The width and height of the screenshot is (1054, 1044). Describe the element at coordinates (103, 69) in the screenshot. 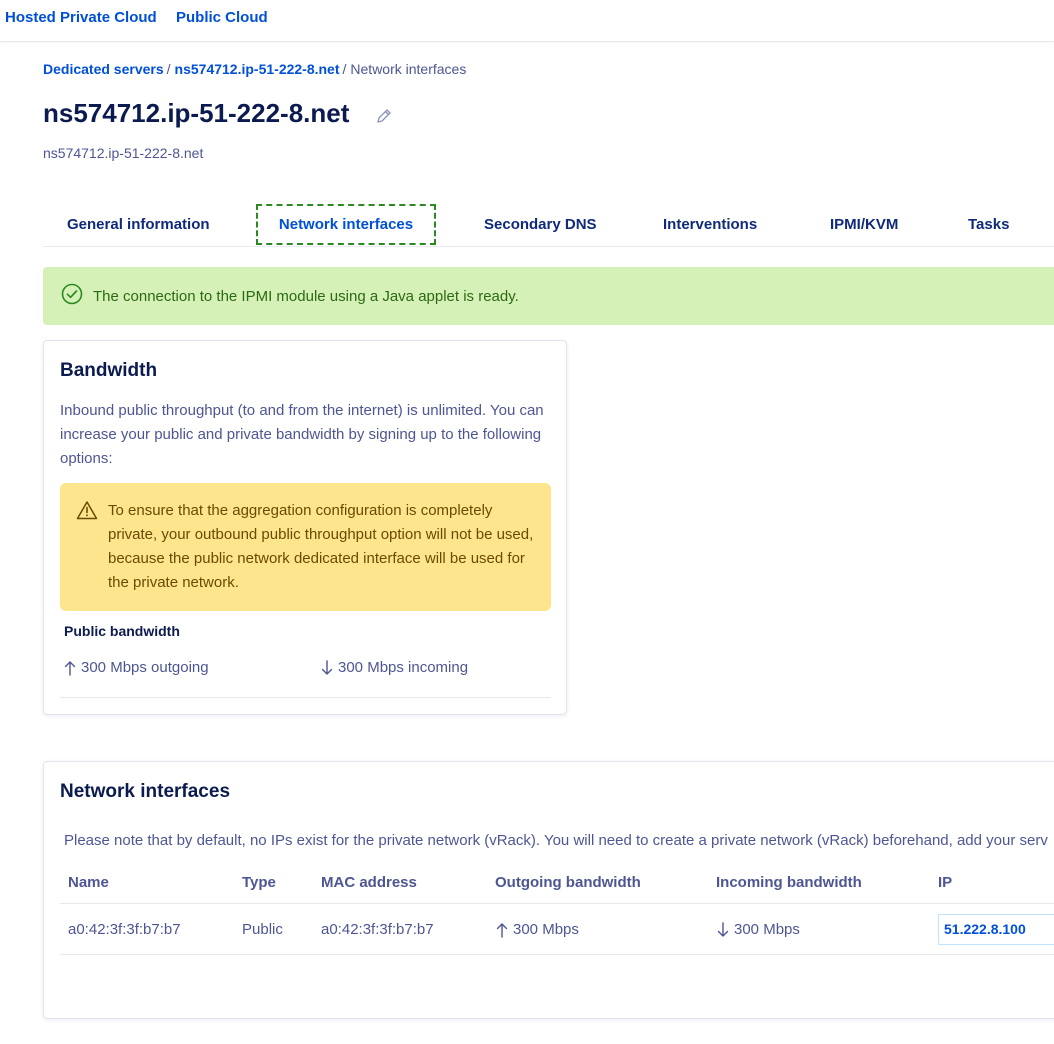

I see `breadcrumb-dedicated-servers: Dedicated servers` at that location.